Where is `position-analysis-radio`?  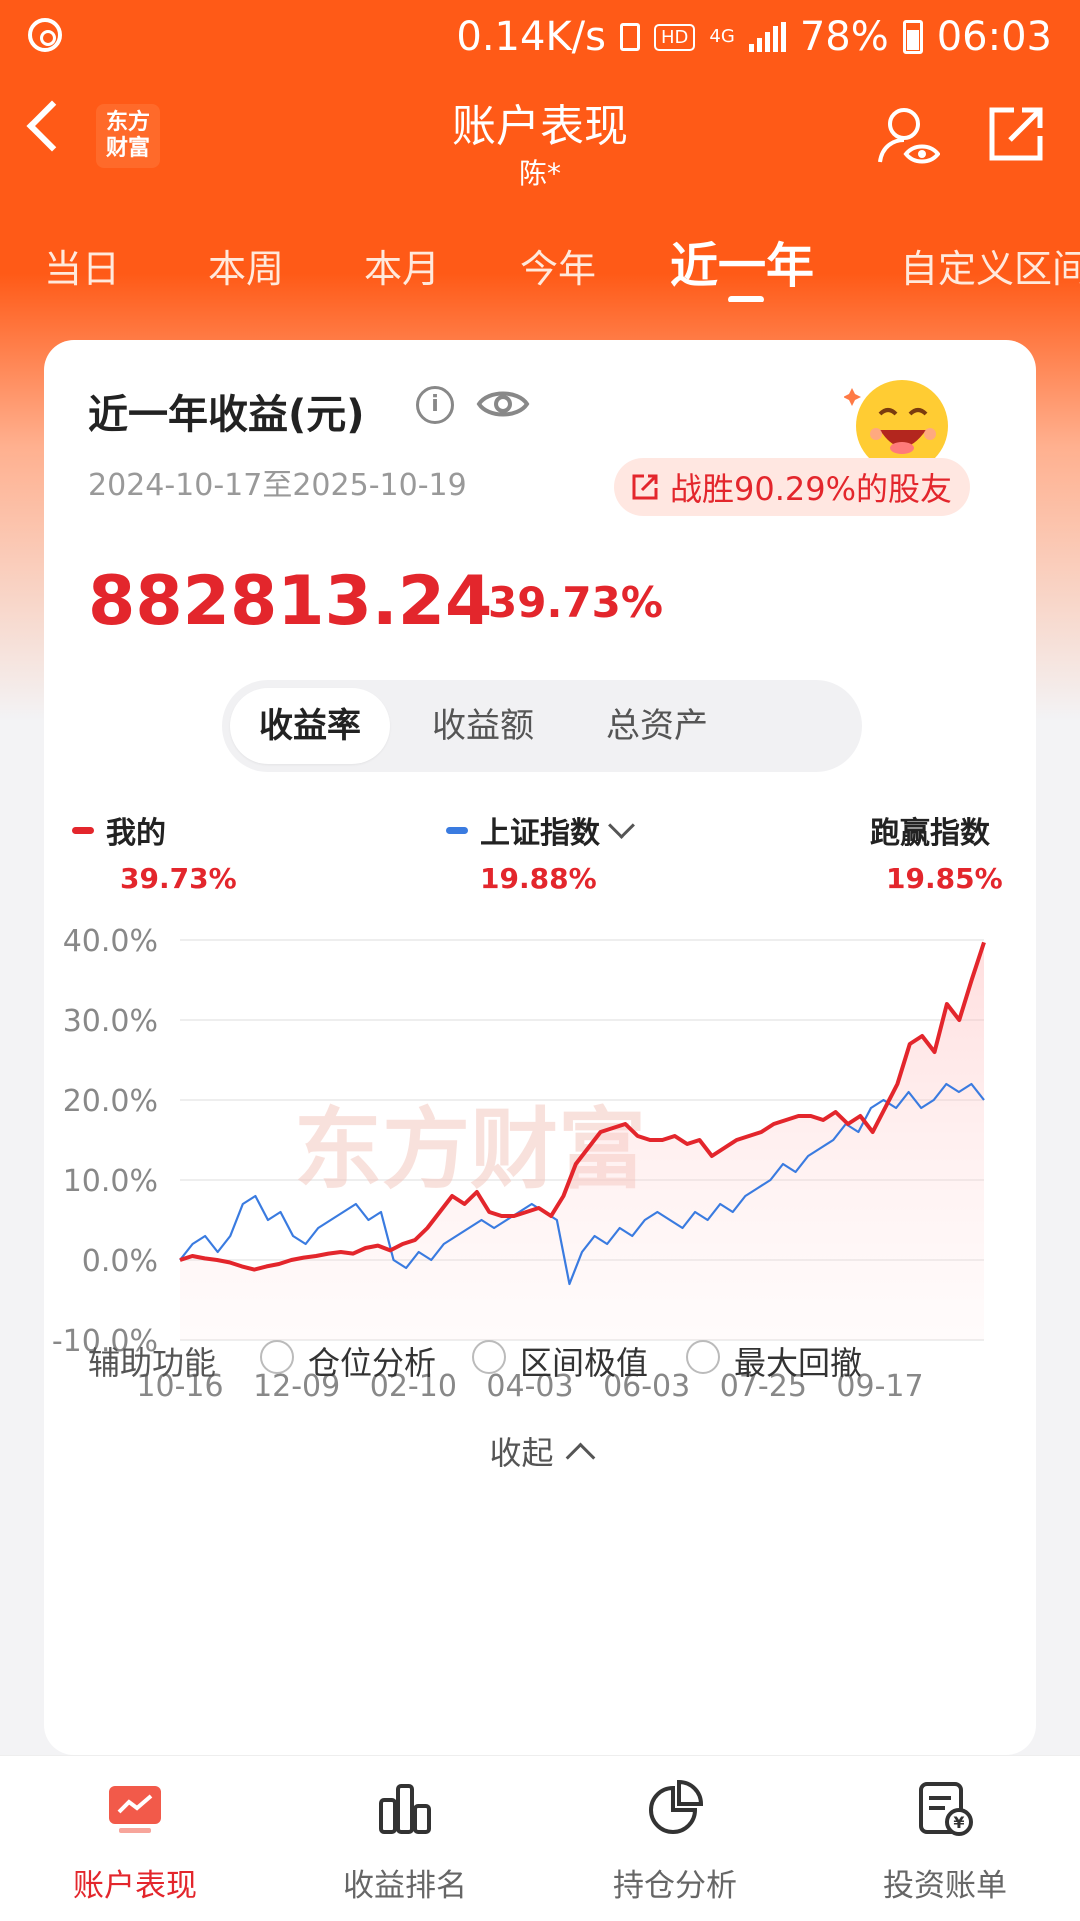
position-analysis-radio is located at coordinates (277, 1357).